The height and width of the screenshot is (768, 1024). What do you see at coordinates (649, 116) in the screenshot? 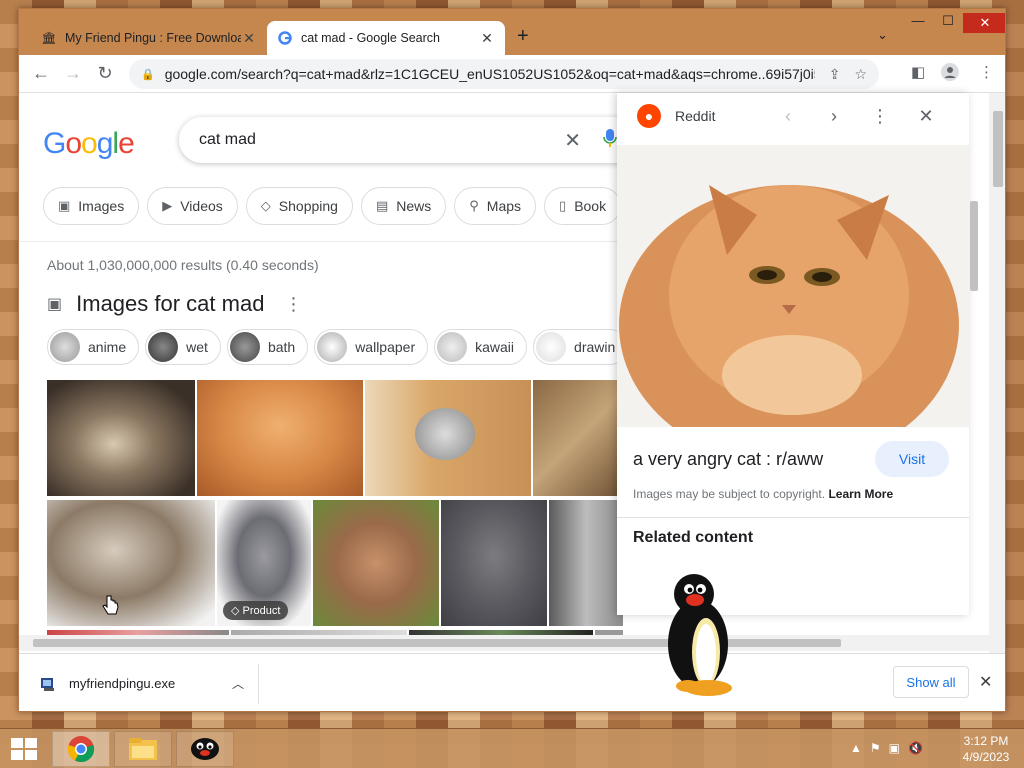
I see `reddit-logo-icon: ●` at bounding box center [649, 116].